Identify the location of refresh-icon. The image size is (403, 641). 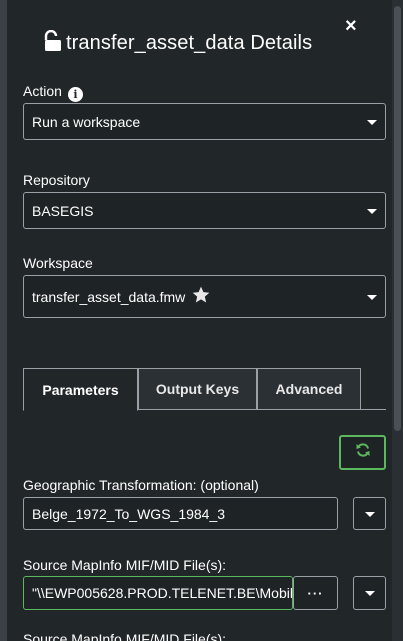
(363, 452).